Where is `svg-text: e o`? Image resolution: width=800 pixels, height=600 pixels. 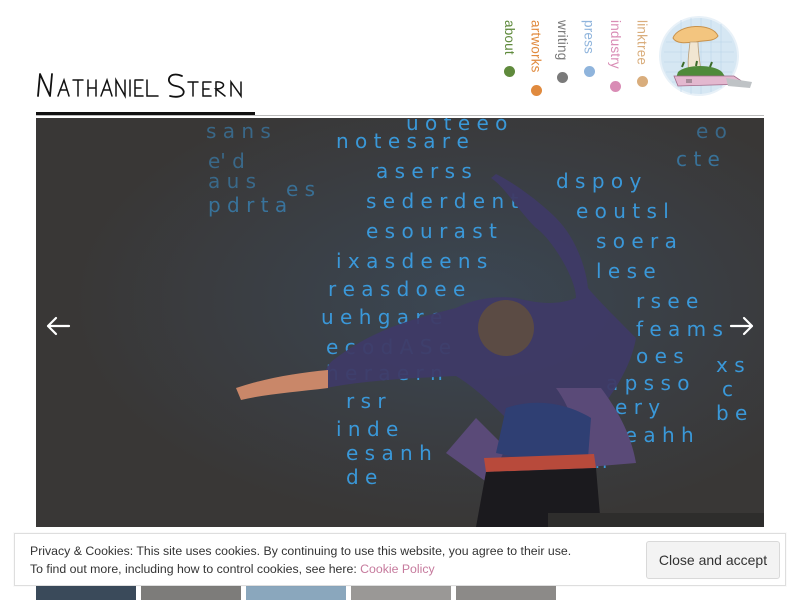
svg-text: e o is located at coordinates (711, 131).